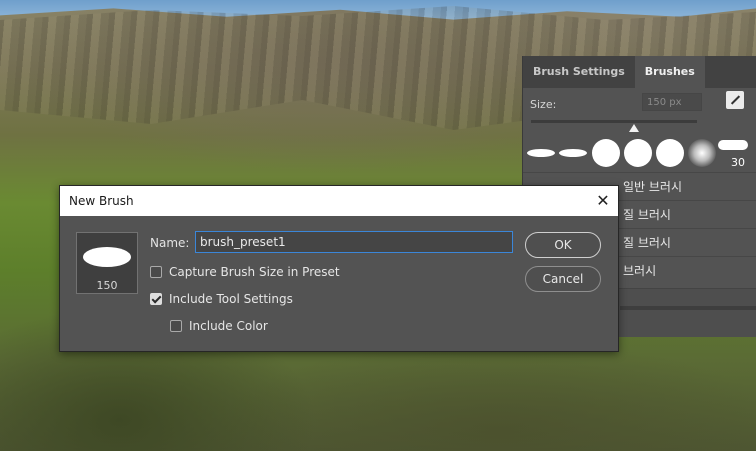 The height and width of the screenshot is (451, 756). I want to click on brush-tips-row: 30, so click(641, 154).